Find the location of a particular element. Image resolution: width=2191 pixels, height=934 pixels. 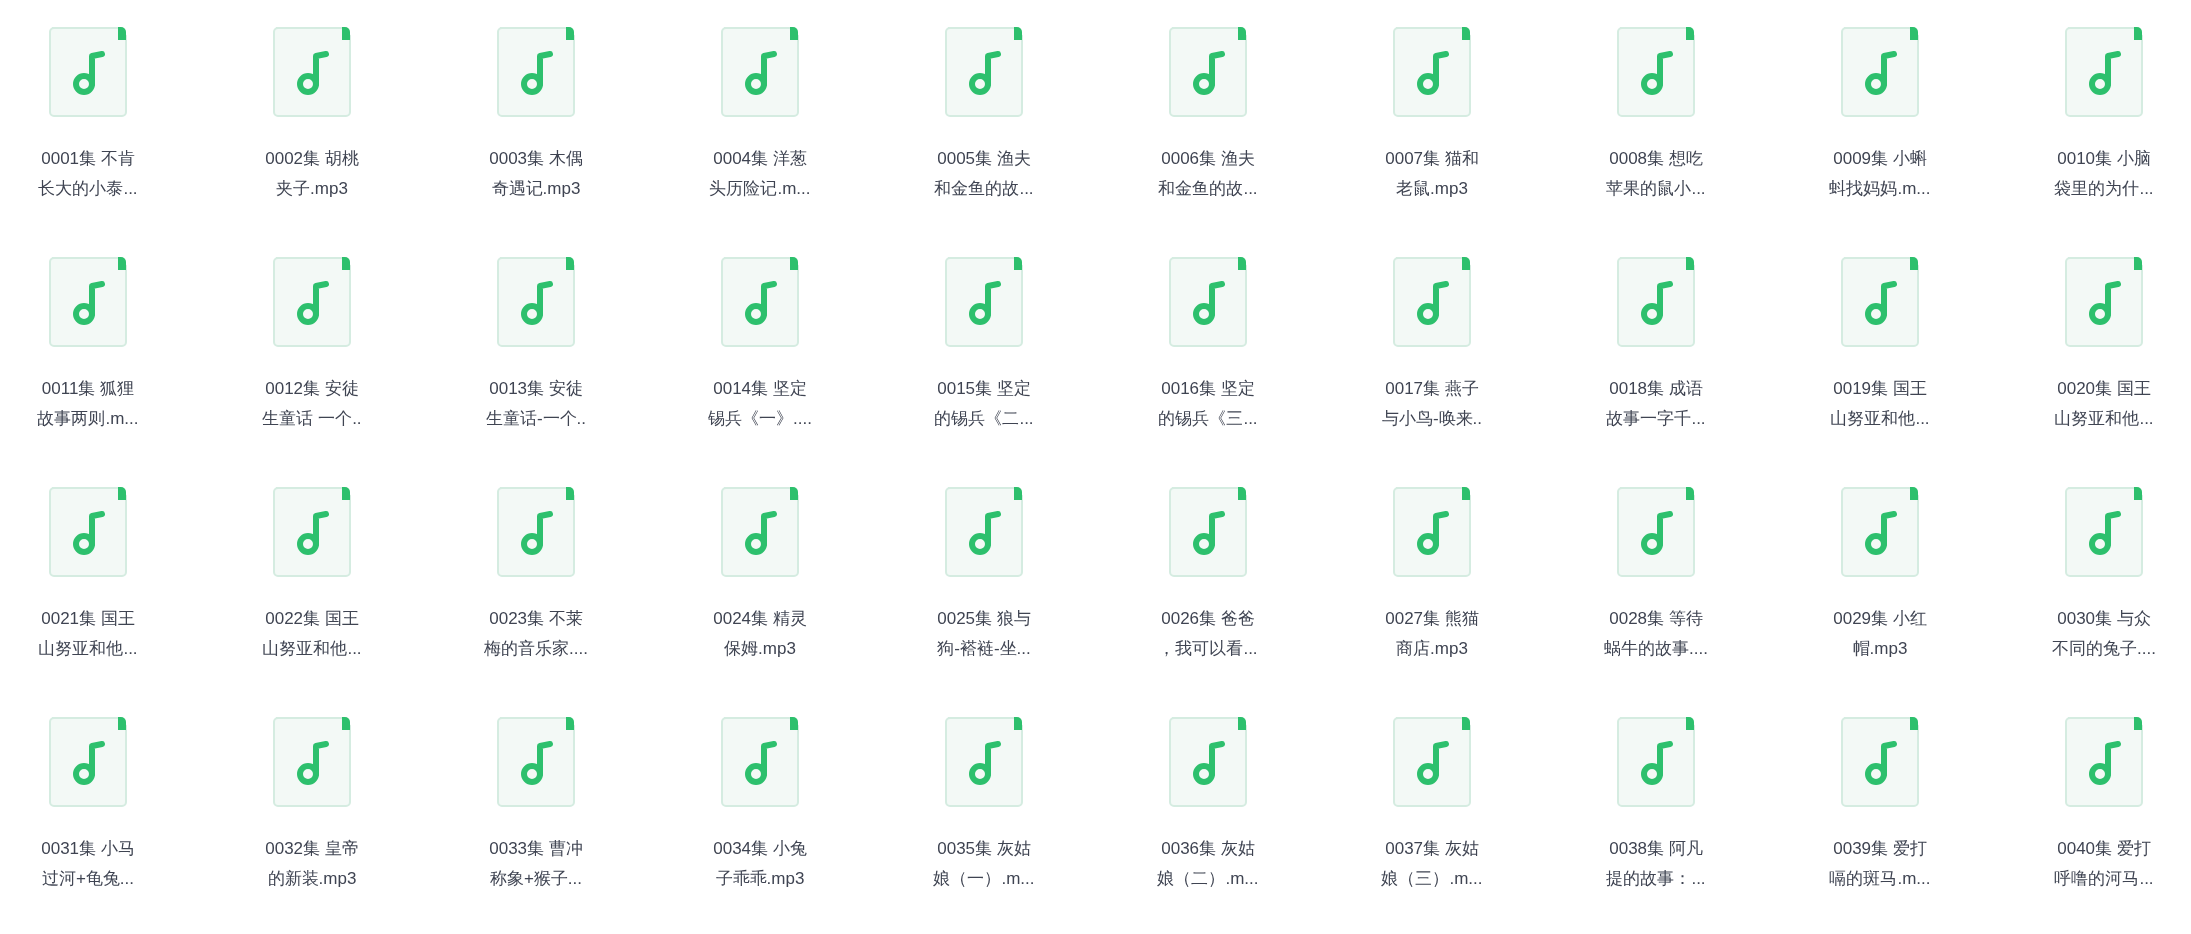

music-file-item: 0017集 燕子 与小鸟-唤来.. is located at coordinates (1432, 371).